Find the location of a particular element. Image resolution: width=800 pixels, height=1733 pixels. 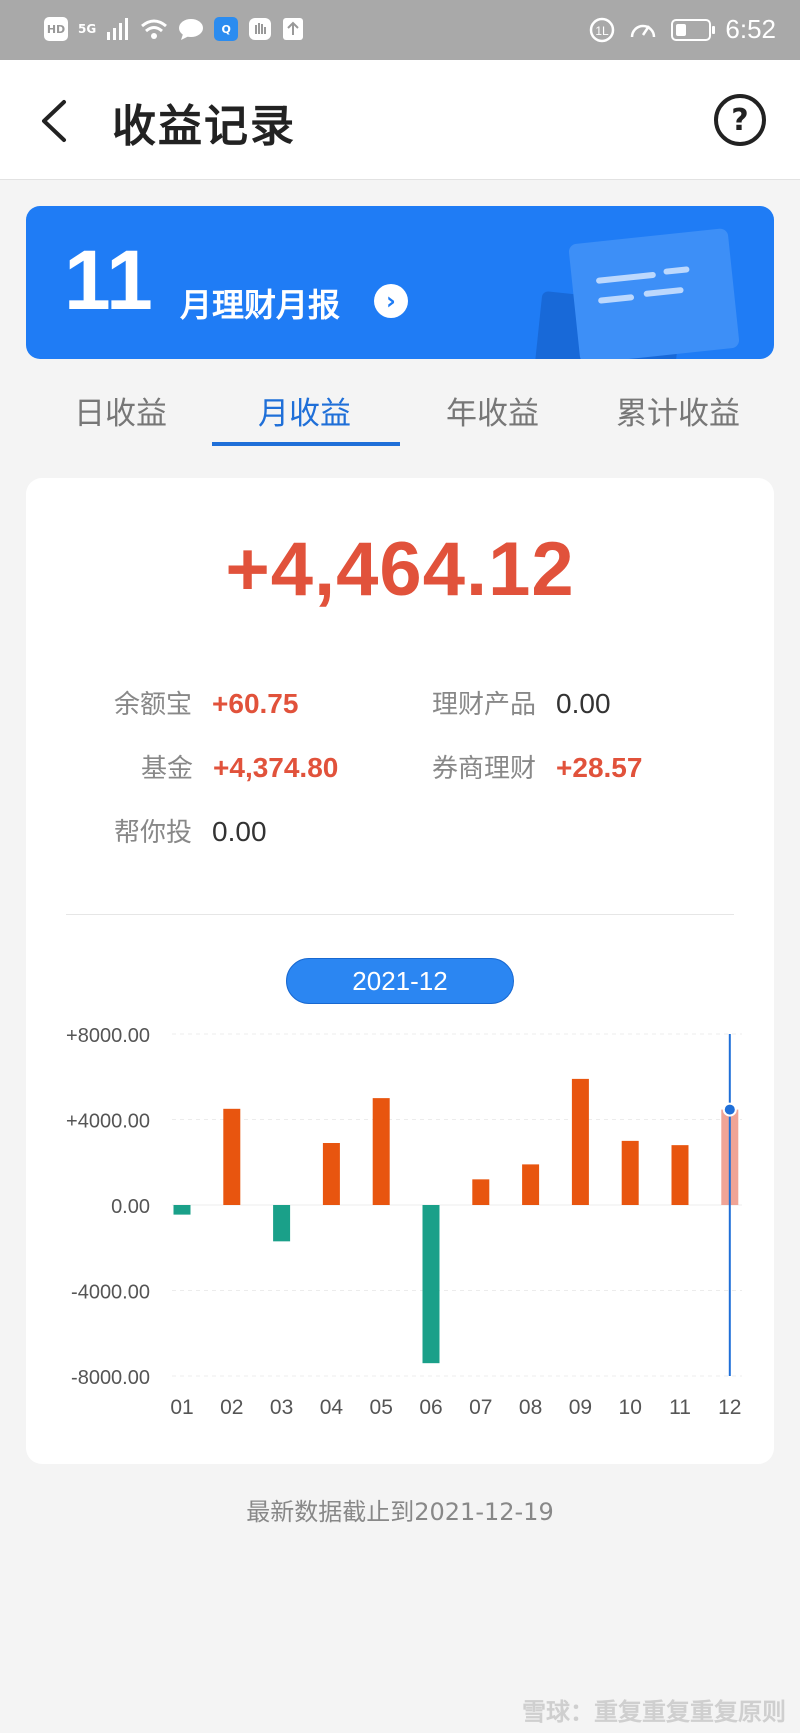

x-tick-label: 01 is located at coordinates (181, 1407).